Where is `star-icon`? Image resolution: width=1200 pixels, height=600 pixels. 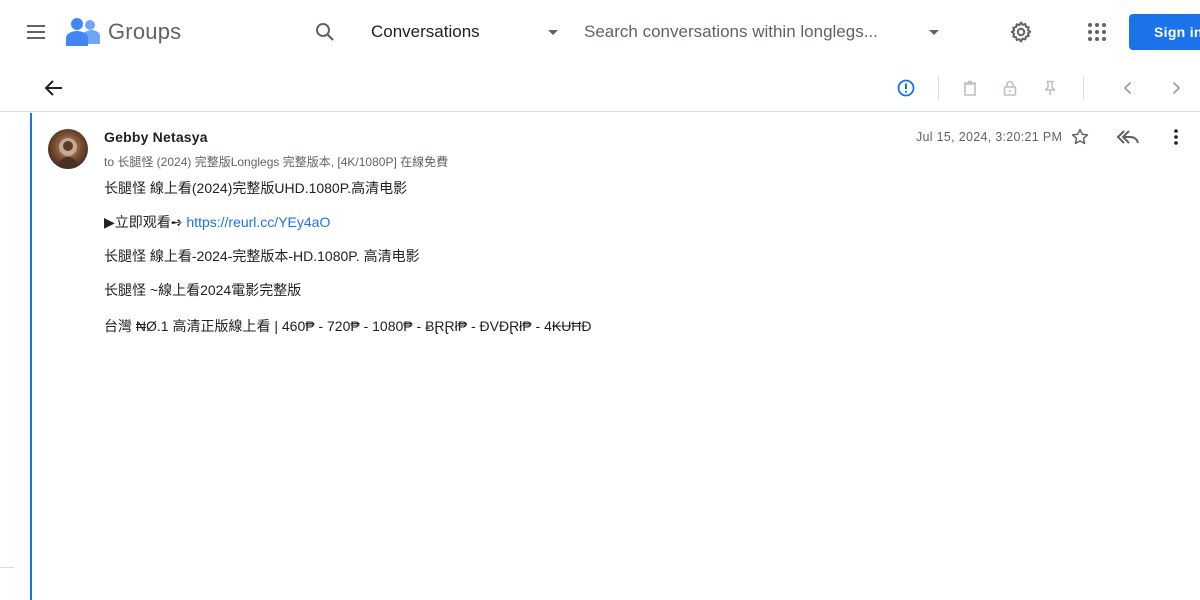
star-icon is located at coordinates (1080, 136).